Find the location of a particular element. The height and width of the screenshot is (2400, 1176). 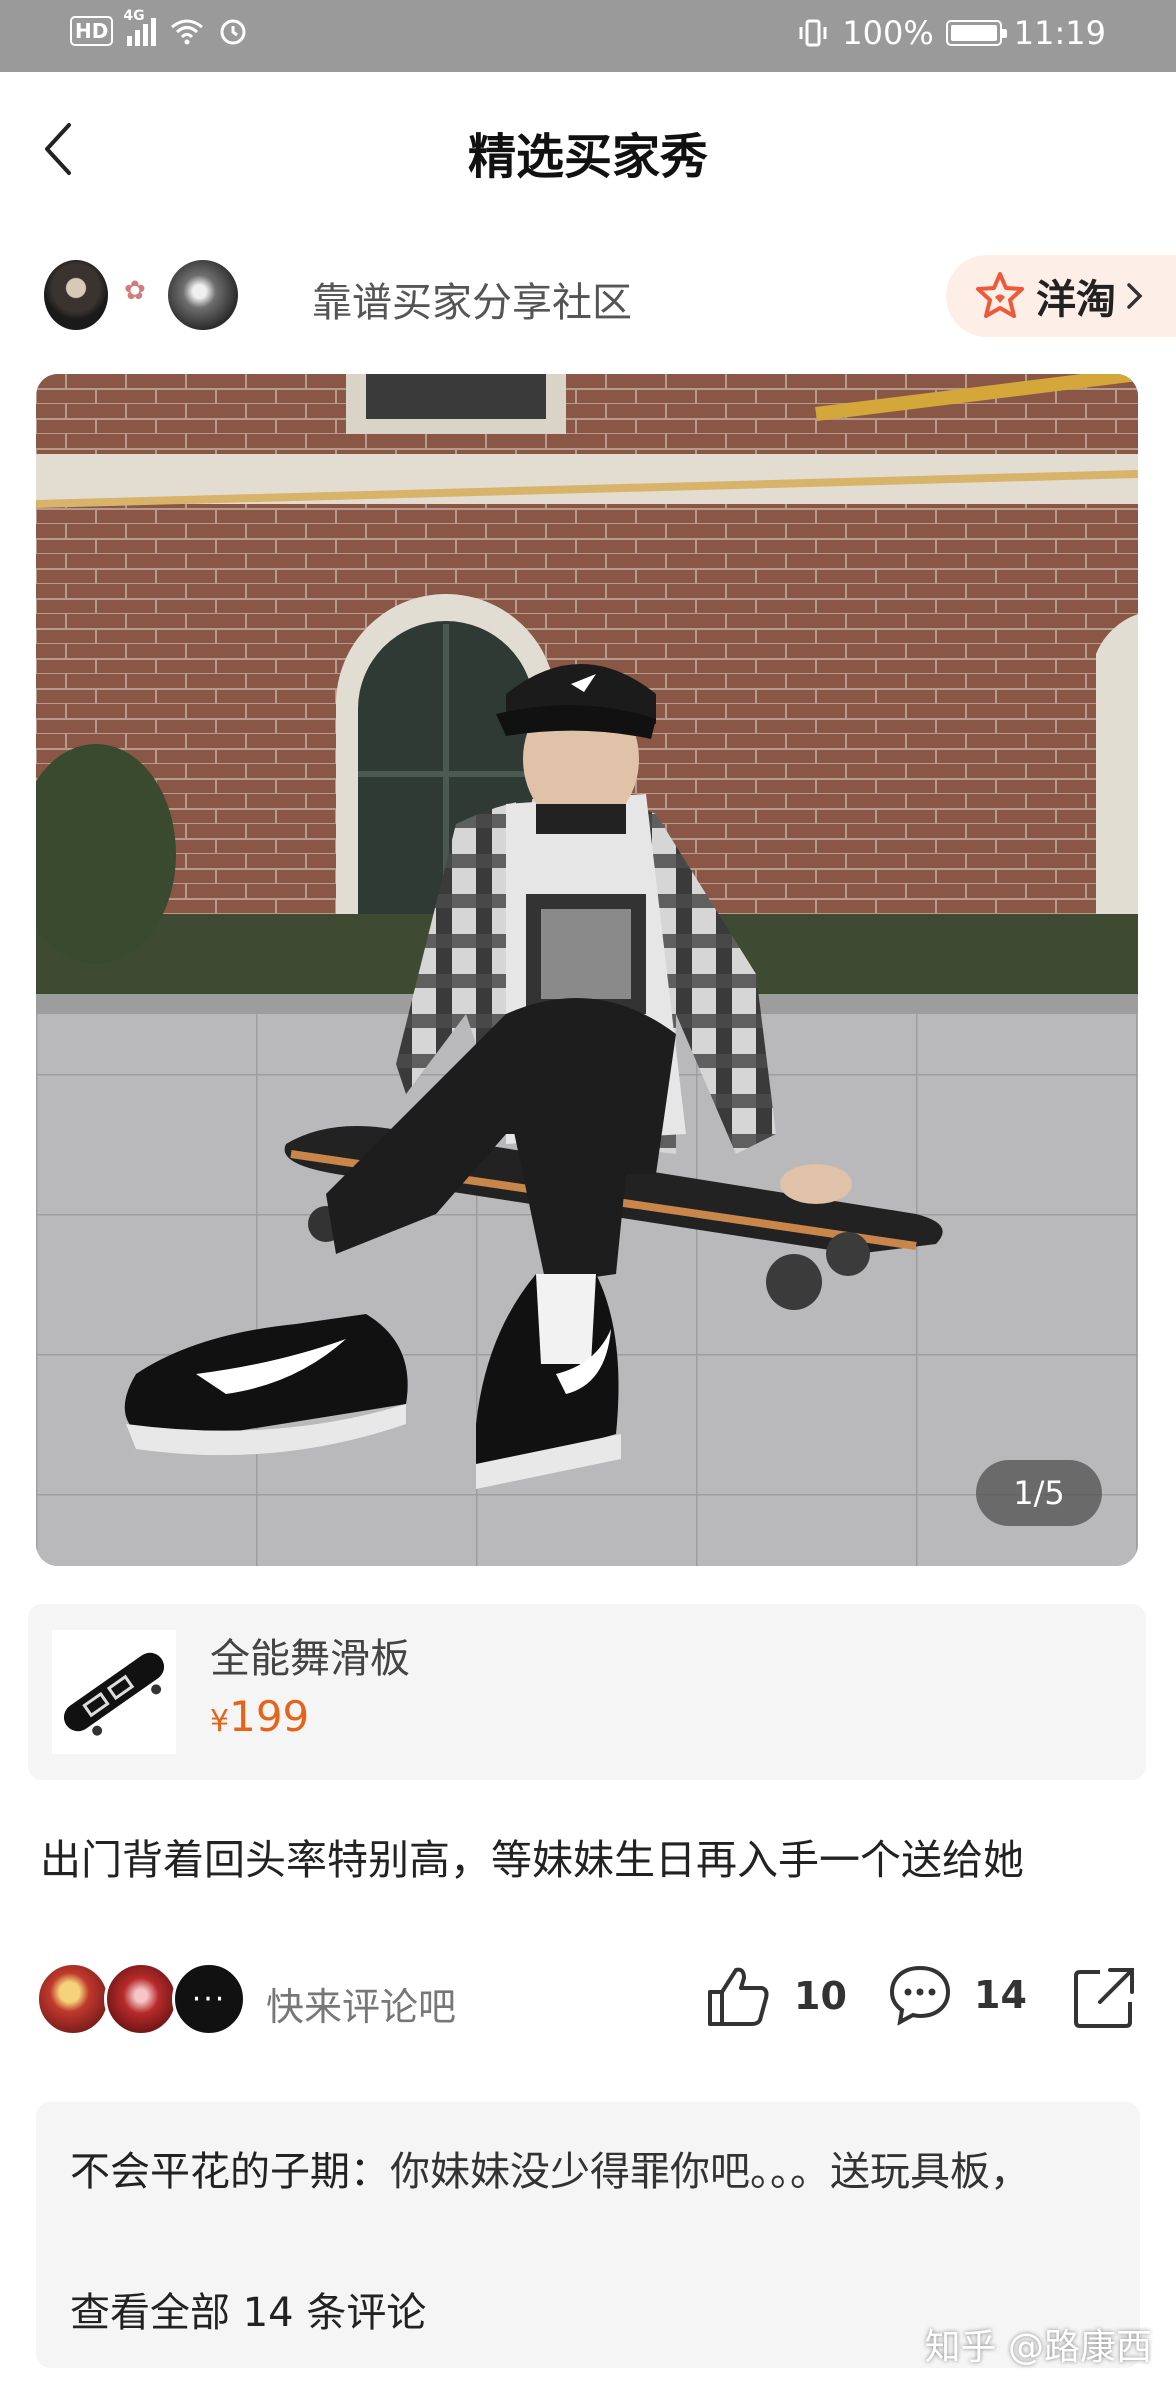

comment-prompt: 快来评论吧 is located at coordinates (361, 2003).